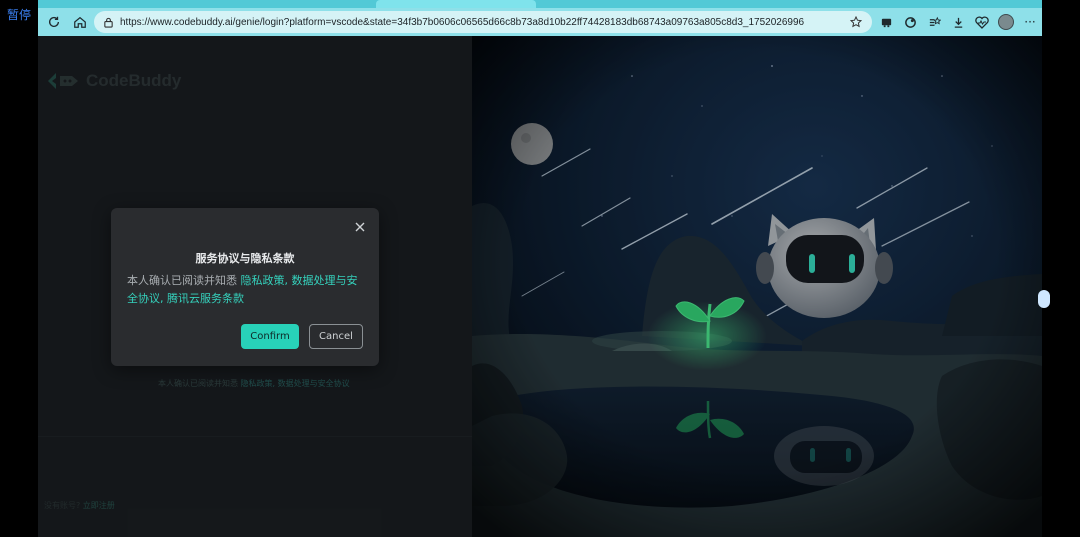 The height and width of the screenshot is (537, 1080). What do you see at coordinates (108, 22) in the screenshot?
I see `lock-icon` at bounding box center [108, 22].